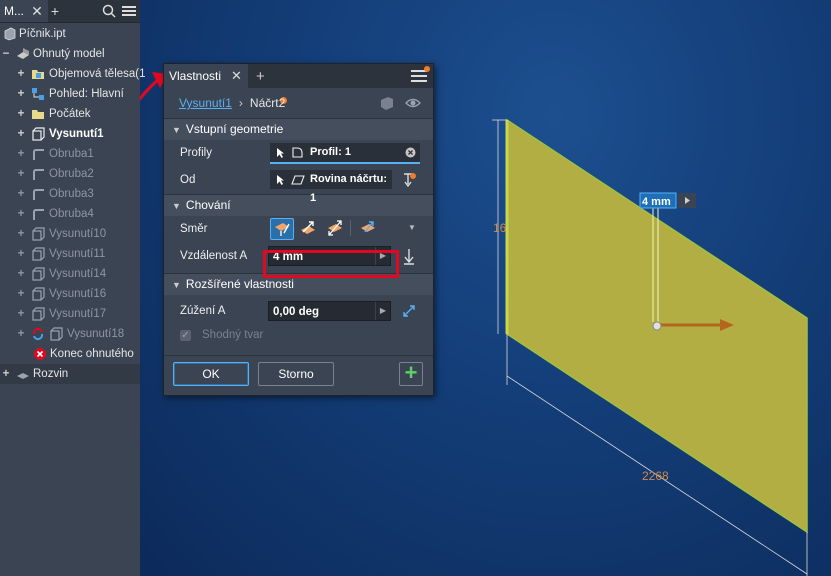 The width and height of the screenshot is (831, 576). What do you see at coordinates (298, 129) in the screenshot?
I see `section-input-geometry: ▼ Vstupní geometrie` at bounding box center [298, 129].